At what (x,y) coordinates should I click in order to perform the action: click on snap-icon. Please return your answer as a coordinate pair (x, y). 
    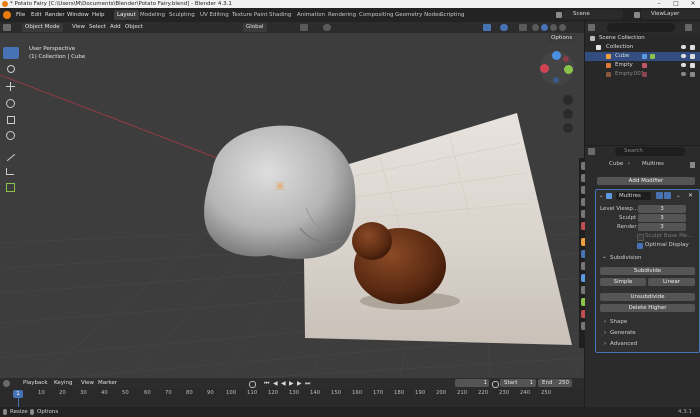
    Looking at the image, I should click on (304, 27).